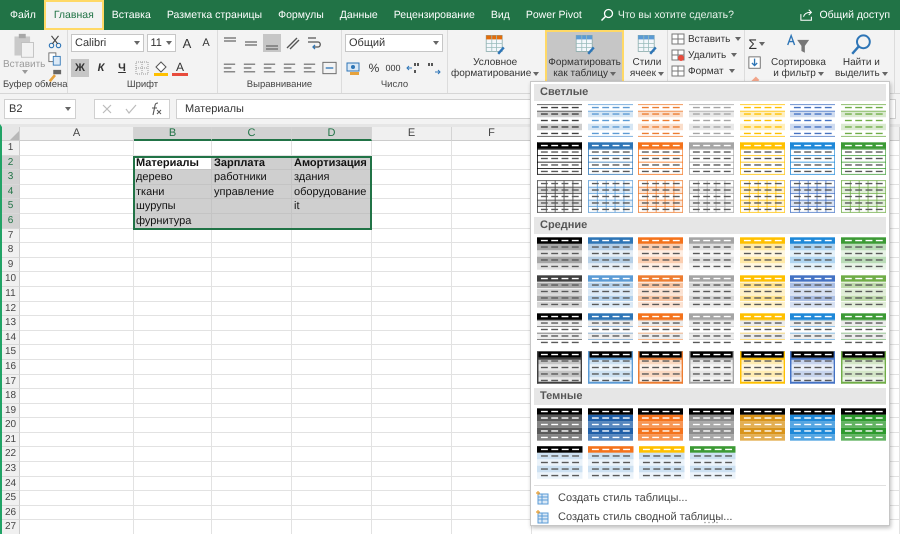  What do you see at coordinates (11, 425) in the screenshot?
I see `row-header: 20` at bounding box center [11, 425].